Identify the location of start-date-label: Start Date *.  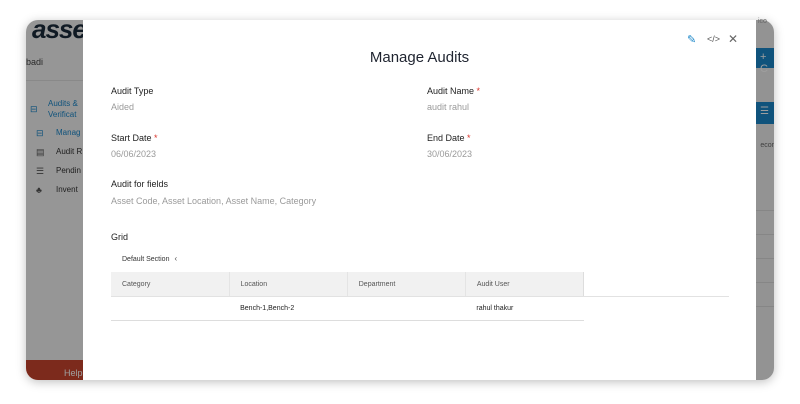
(134, 138).